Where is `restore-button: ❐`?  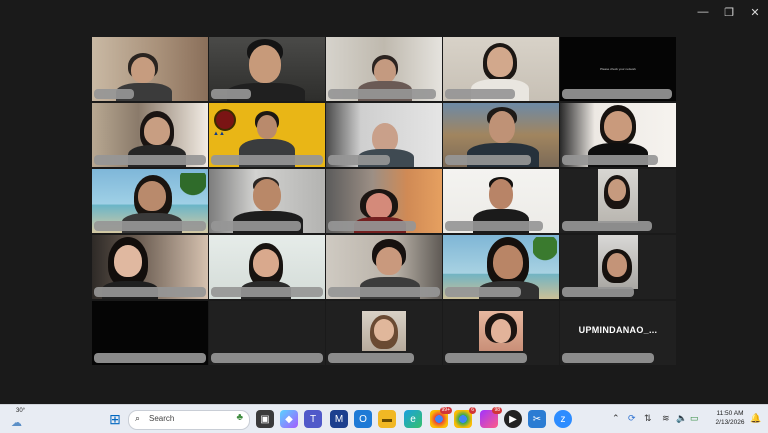 restore-button: ❐ is located at coordinates (729, 12).